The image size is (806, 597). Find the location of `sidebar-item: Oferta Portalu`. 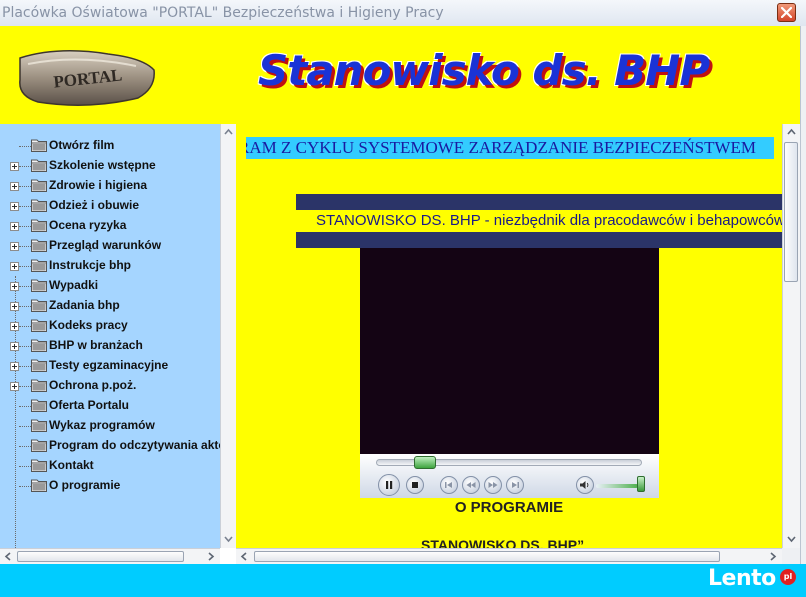

sidebar-item: Oferta Portalu is located at coordinates (110, 406).